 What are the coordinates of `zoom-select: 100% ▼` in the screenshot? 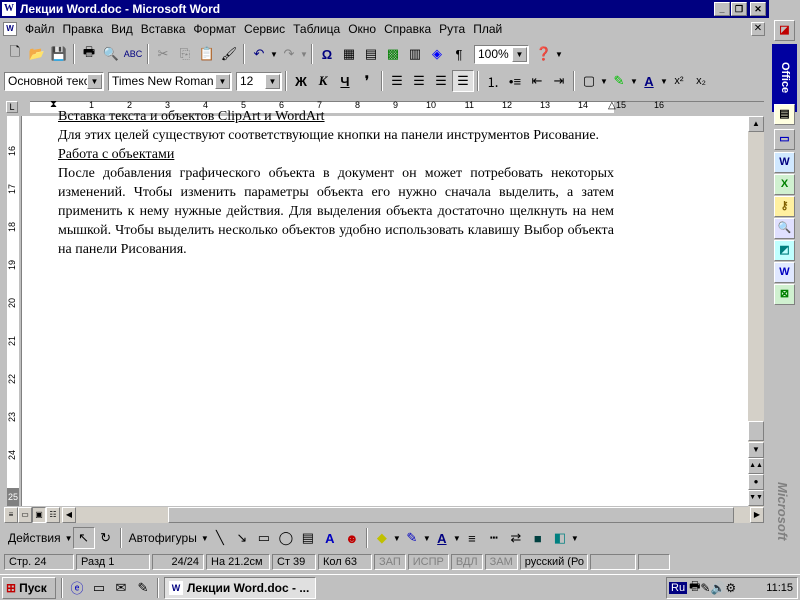 It's located at (501, 54).